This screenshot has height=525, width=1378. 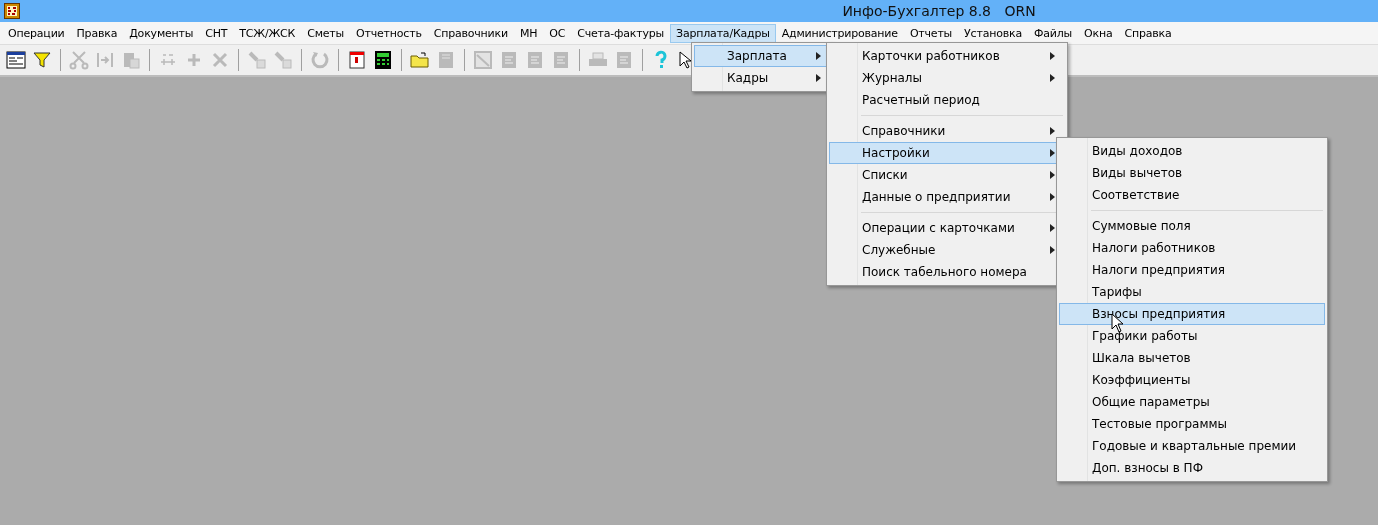 What do you see at coordinates (993, 33) in the screenshot?
I see `menu-item: Установка` at bounding box center [993, 33].